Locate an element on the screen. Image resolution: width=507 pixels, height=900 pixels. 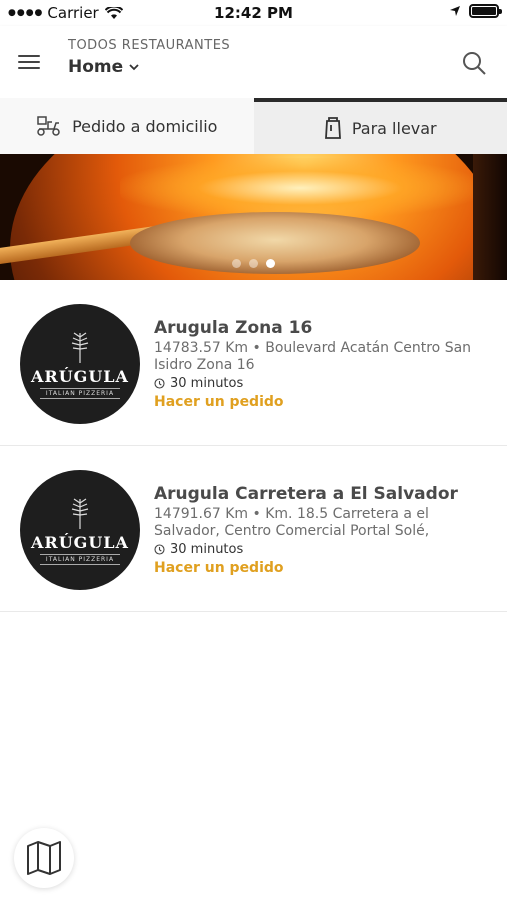
oven-fire is located at coordinates (300, 188).